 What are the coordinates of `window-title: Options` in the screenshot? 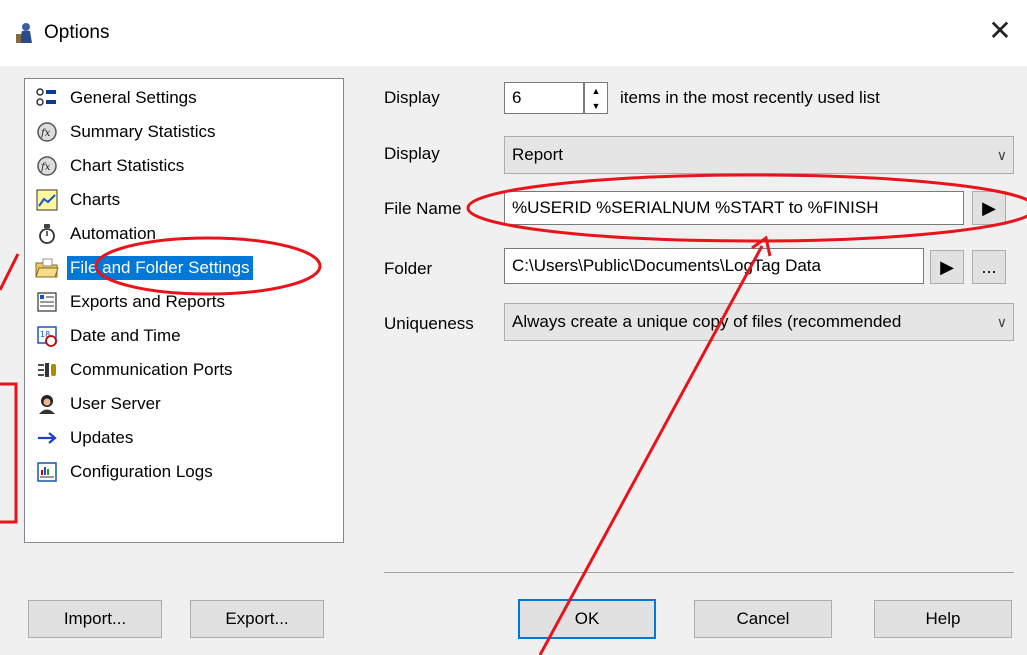 It's located at (77, 32).